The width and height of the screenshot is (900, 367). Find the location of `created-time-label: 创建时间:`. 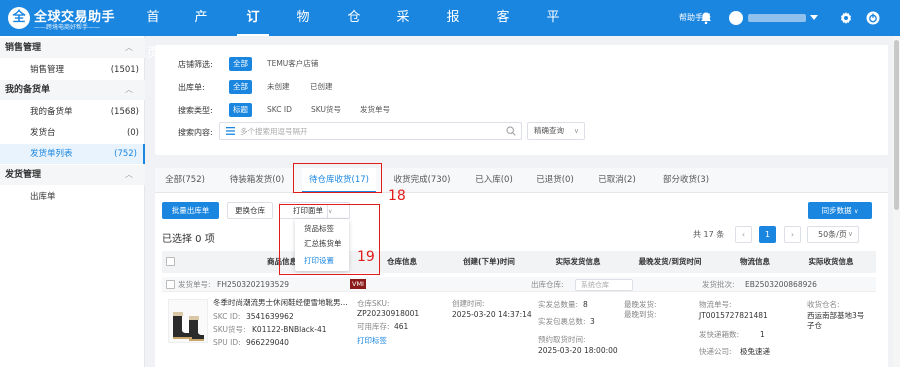

created-time-label: 创建时间: is located at coordinates (468, 303).